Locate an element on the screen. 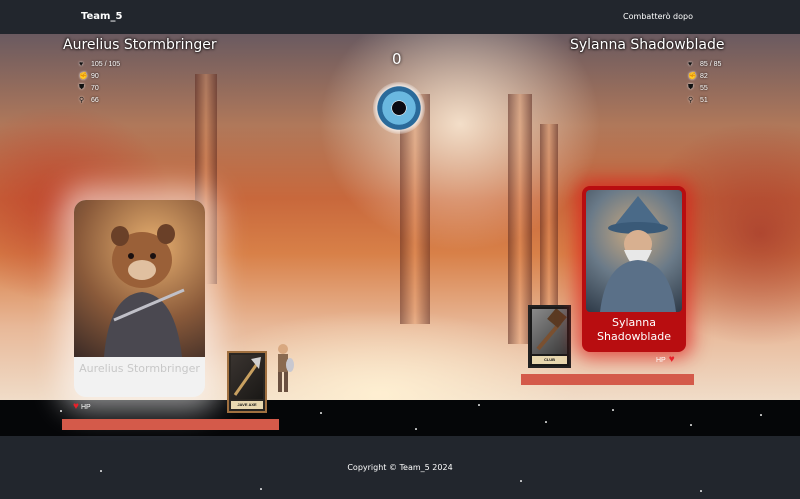  stat-speed-value: 66 is located at coordinates (95, 100).